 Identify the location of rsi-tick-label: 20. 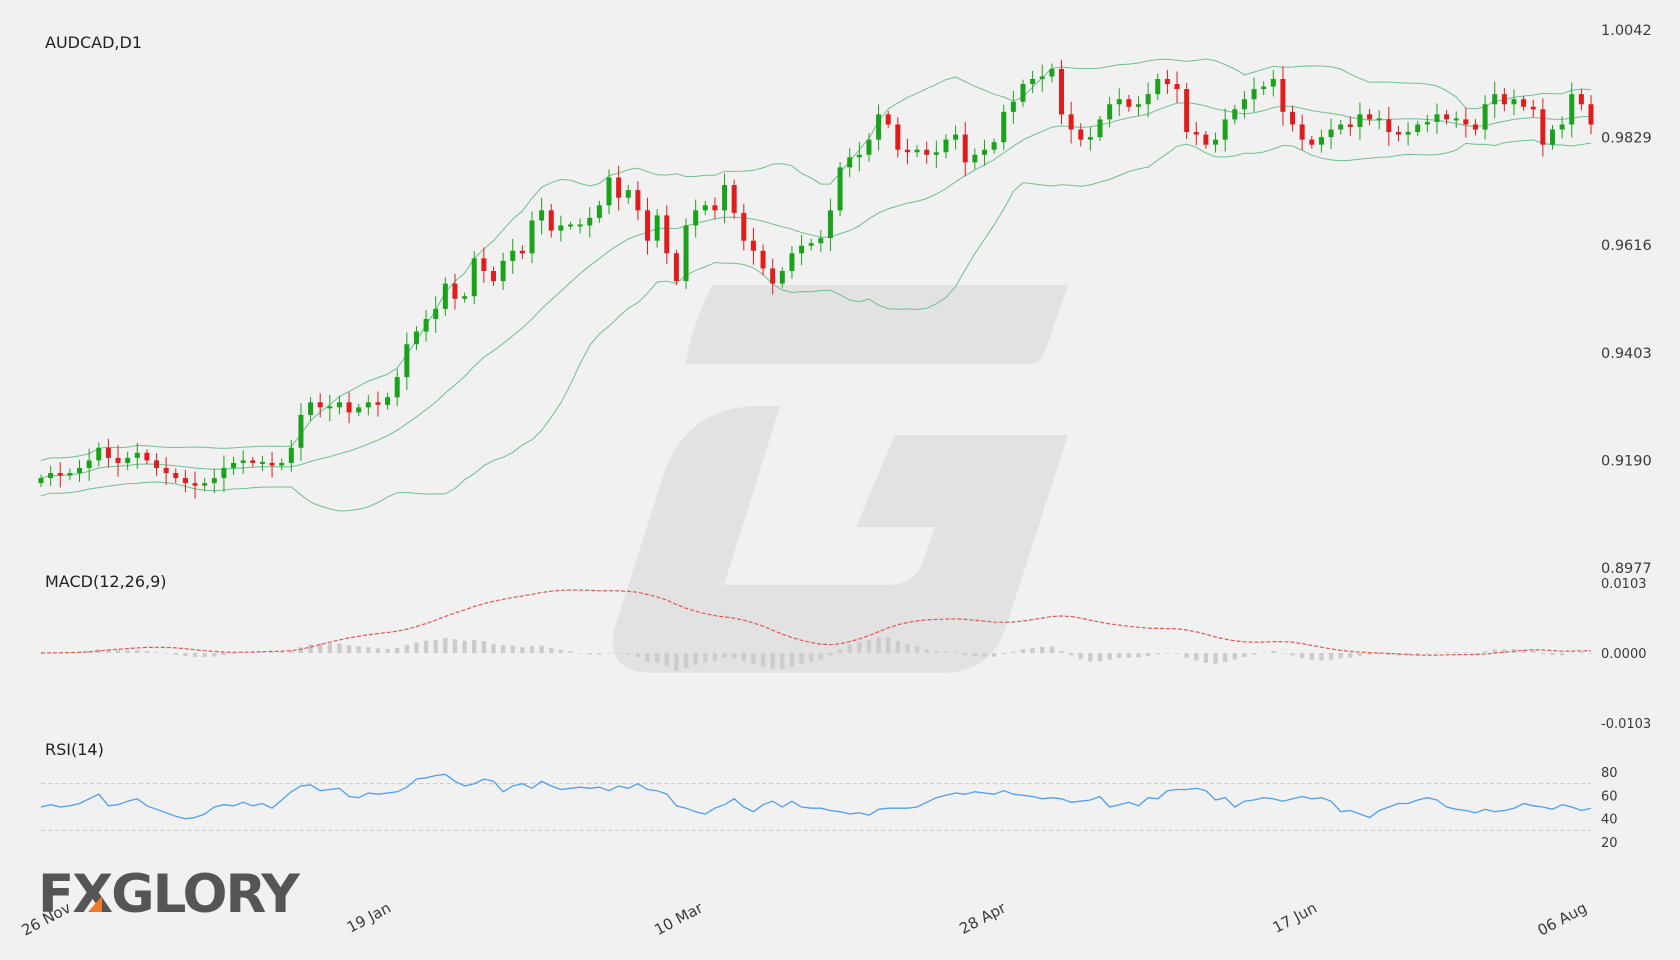
(1609, 843).